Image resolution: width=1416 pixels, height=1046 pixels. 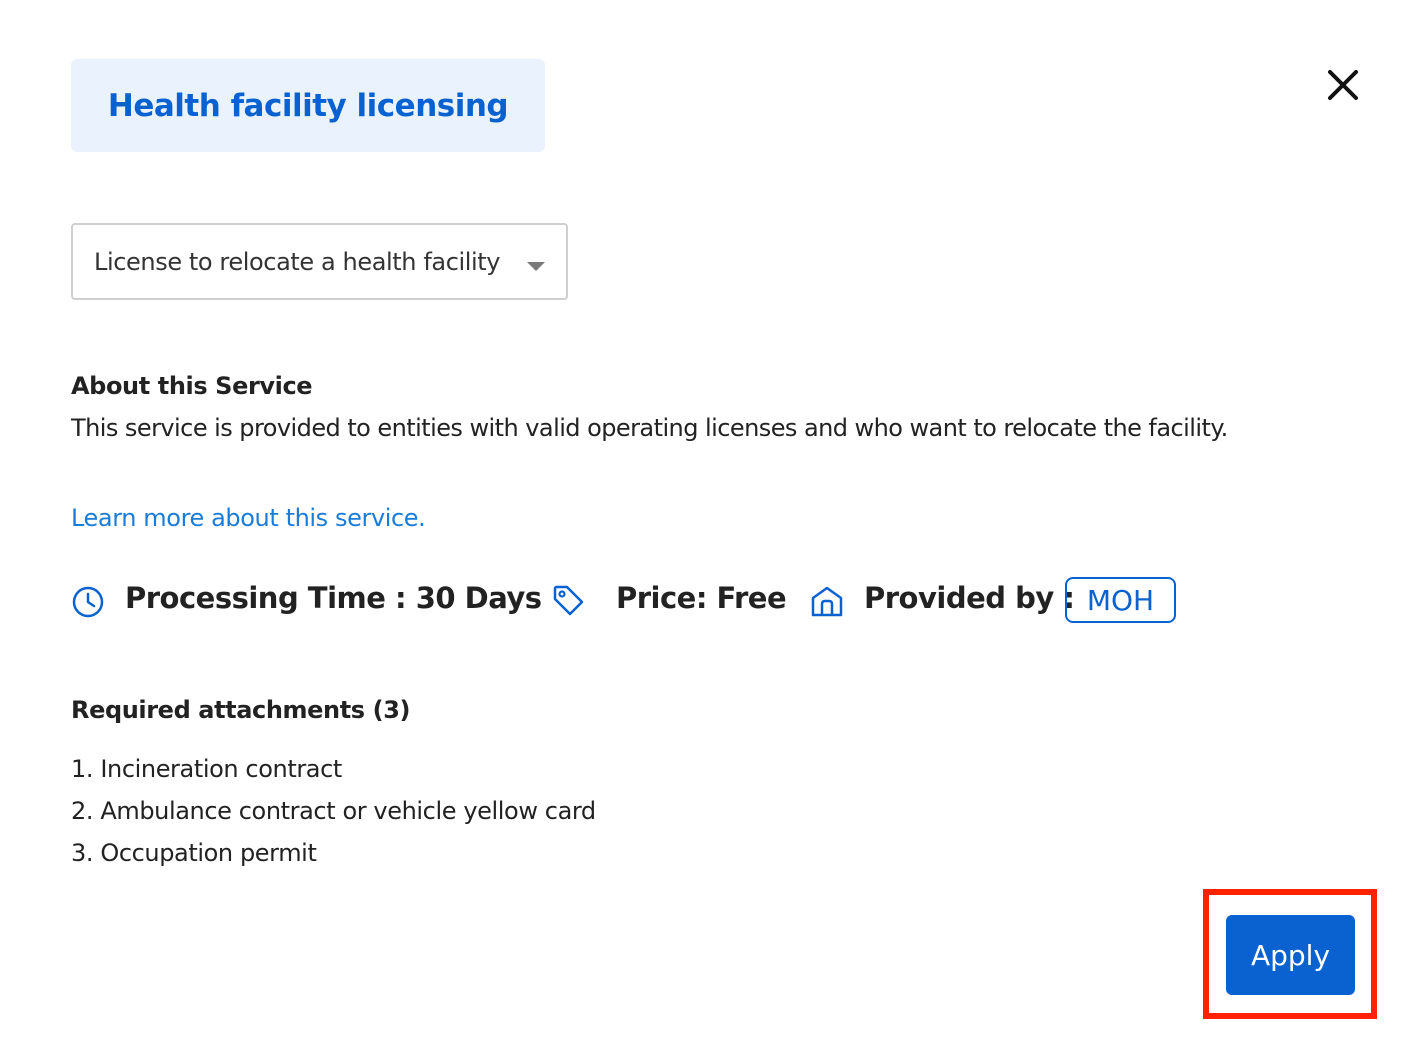 I want to click on page-title: Health facility licensing, so click(x=308, y=105).